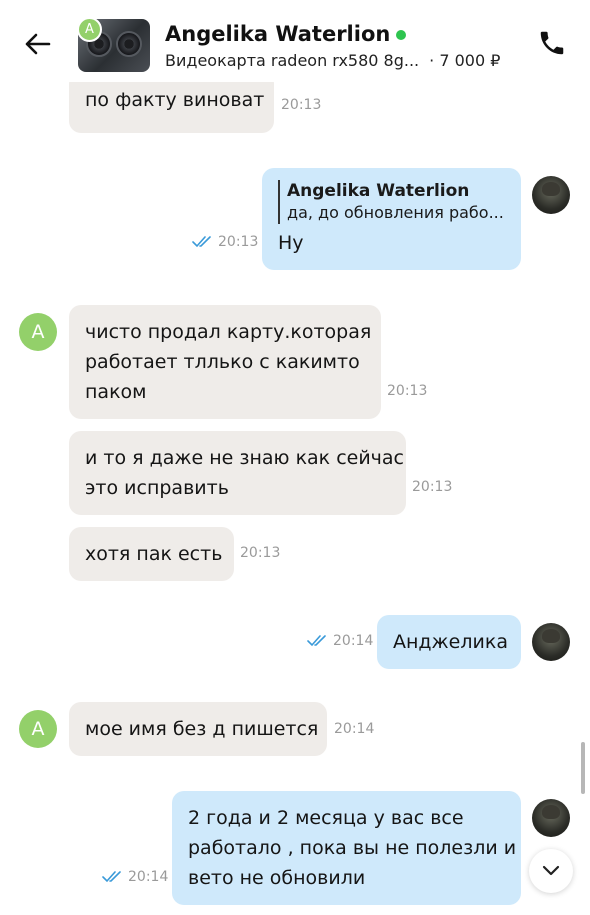  I want to click on message-text: Анджелика, so click(450, 642).